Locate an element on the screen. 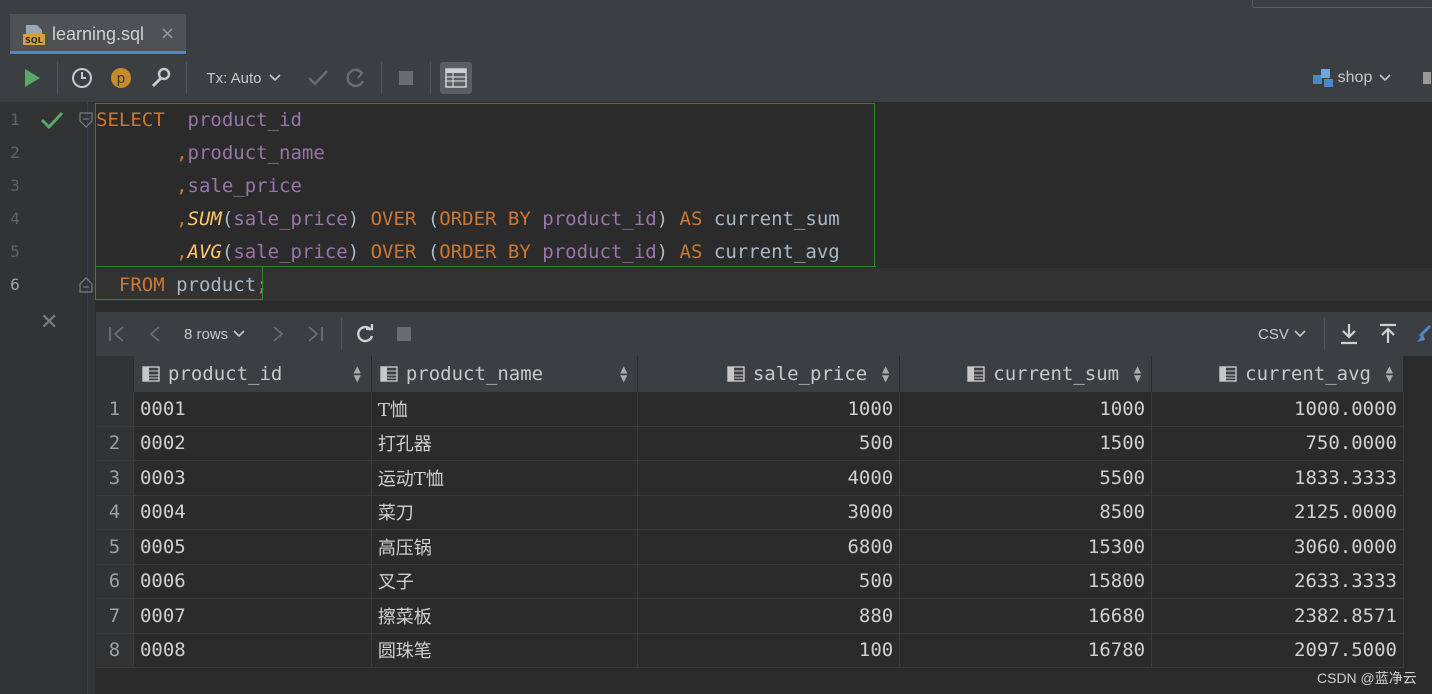 This screenshot has width=1432, height=694. parameters-button: p is located at coordinates (121, 78).